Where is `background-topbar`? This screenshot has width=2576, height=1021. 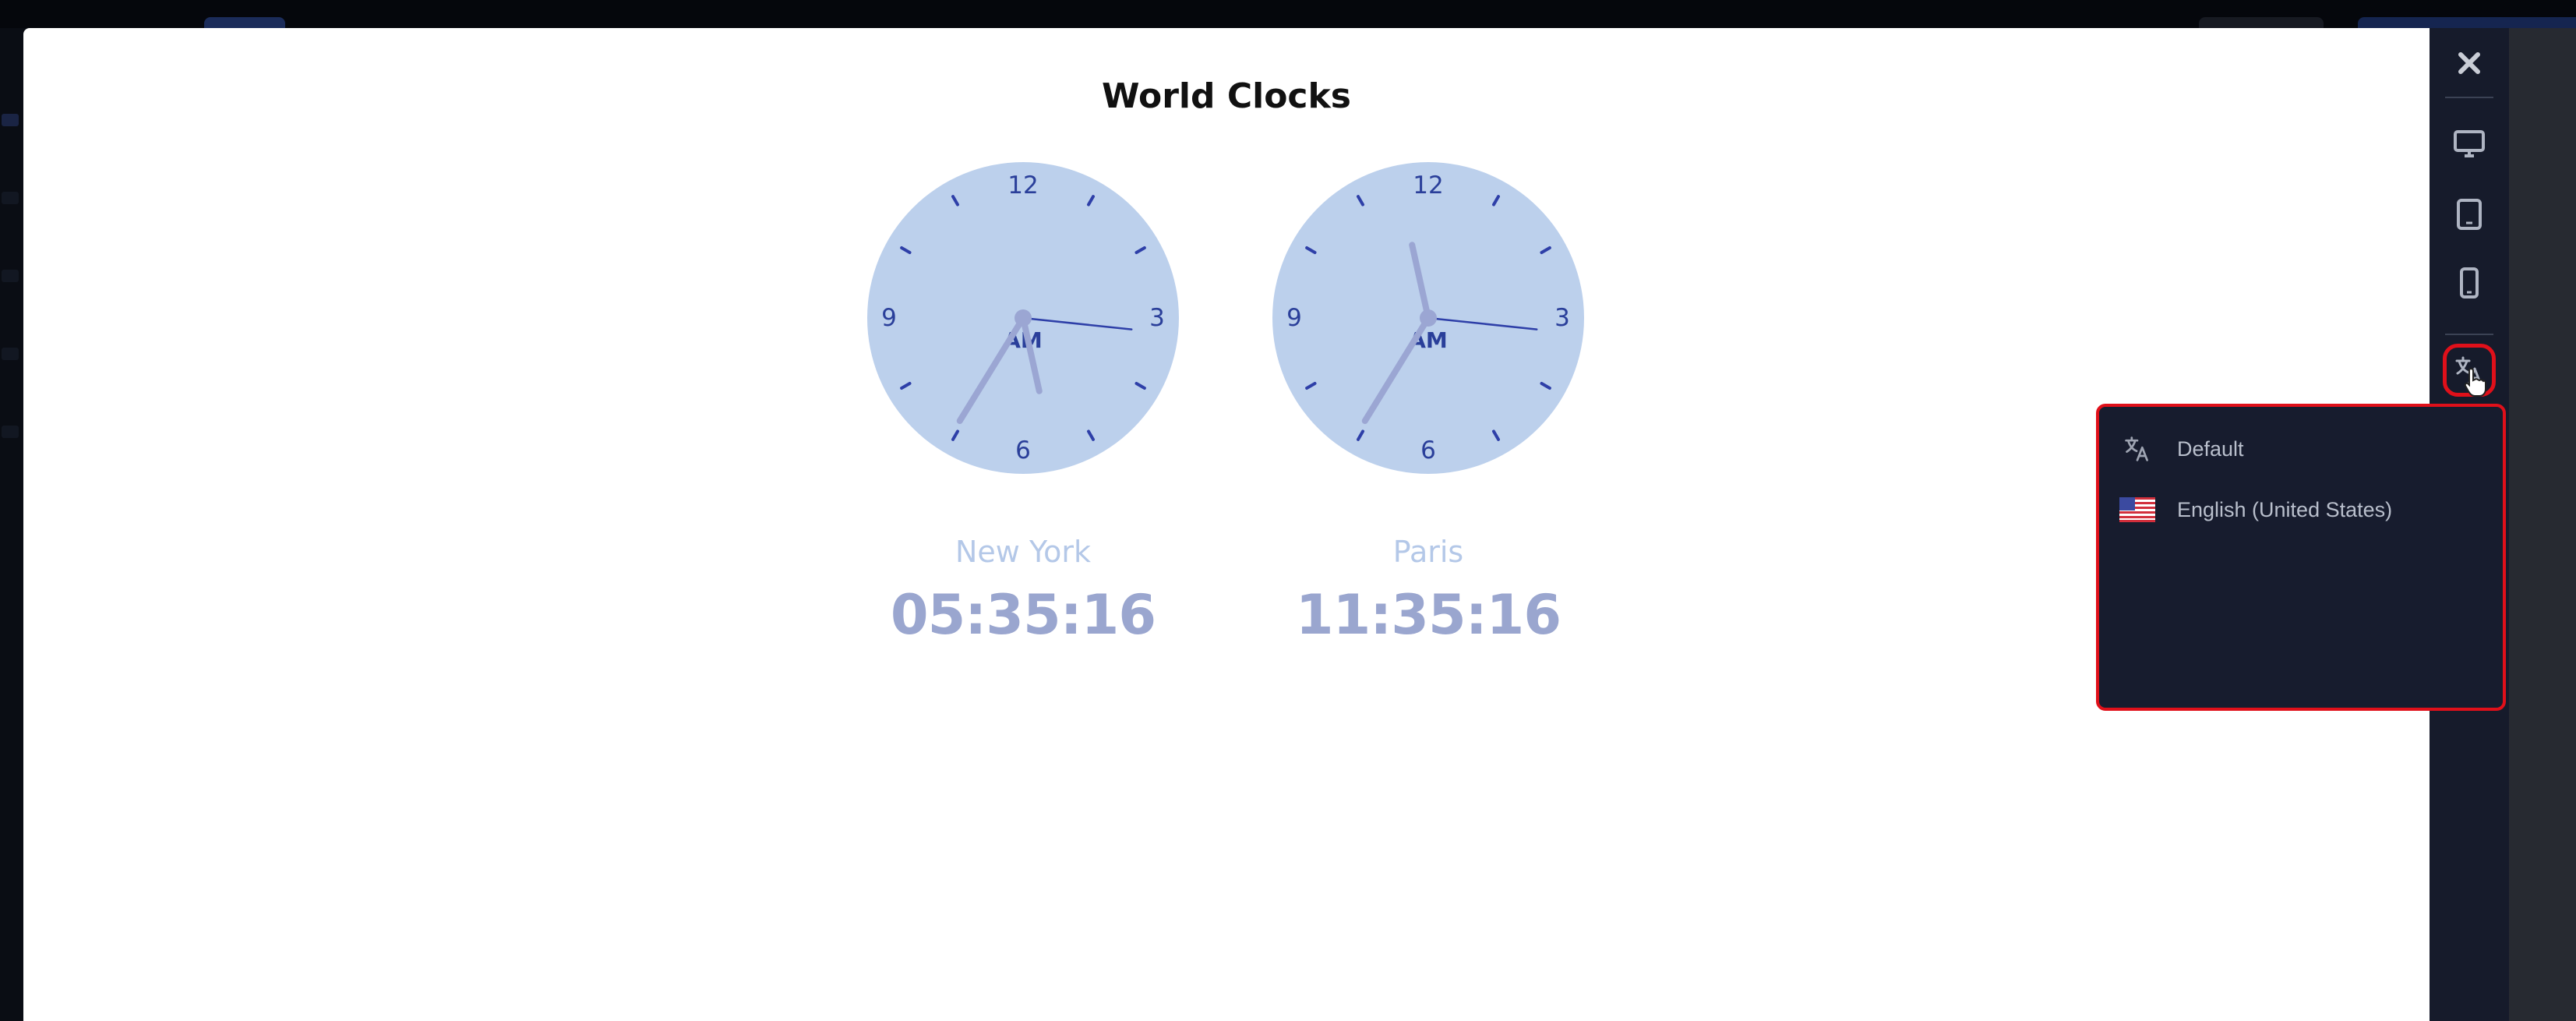
background-topbar is located at coordinates (1288, 14).